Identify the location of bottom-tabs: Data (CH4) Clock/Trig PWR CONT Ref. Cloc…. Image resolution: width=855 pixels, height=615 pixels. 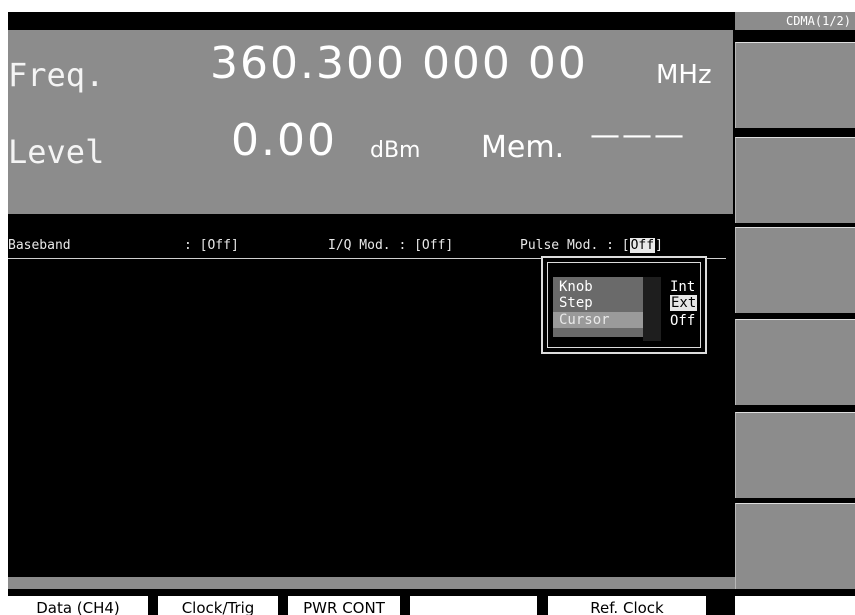
(370, 605).